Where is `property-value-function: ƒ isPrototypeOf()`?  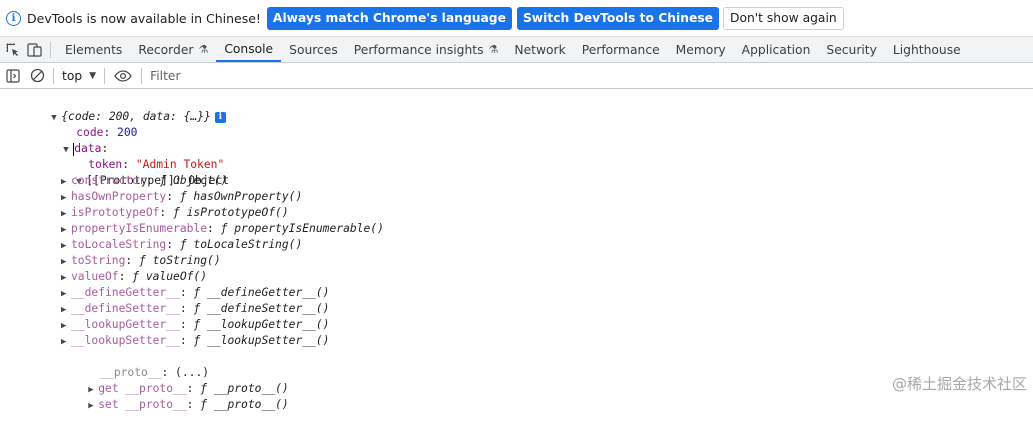
property-value-function: ƒ isPrototypeOf() is located at coordinates (231, 212).